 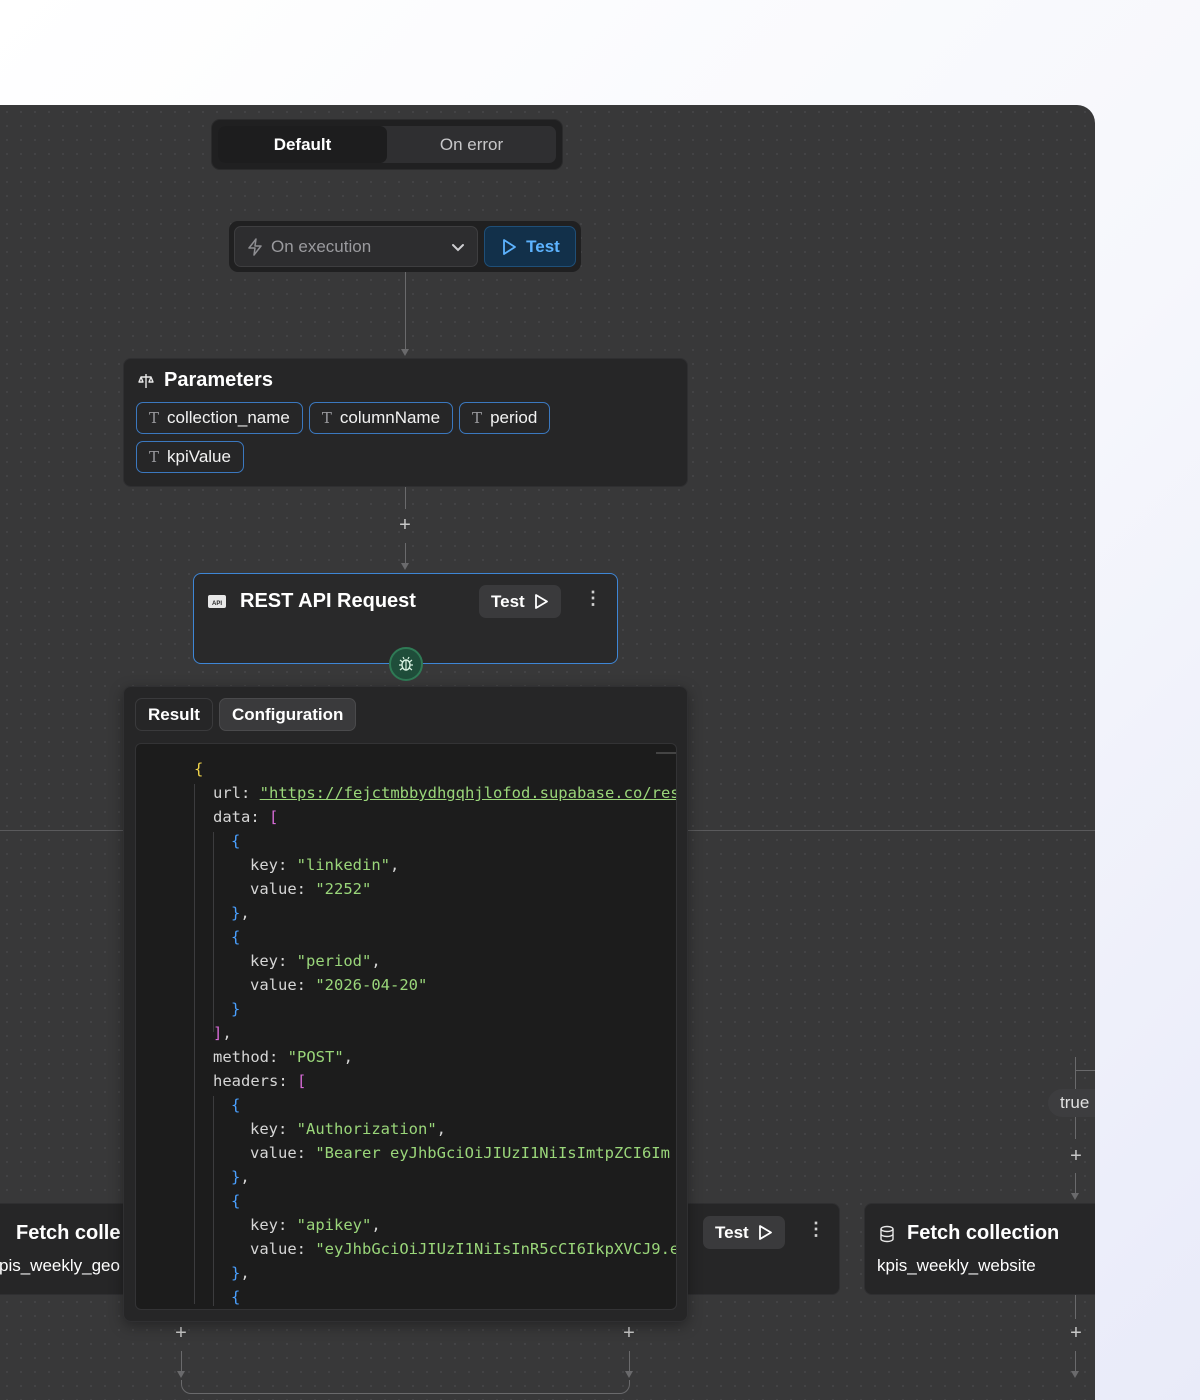 I want to click on code-string: "2026-04-20", so click(x=371, y=985).